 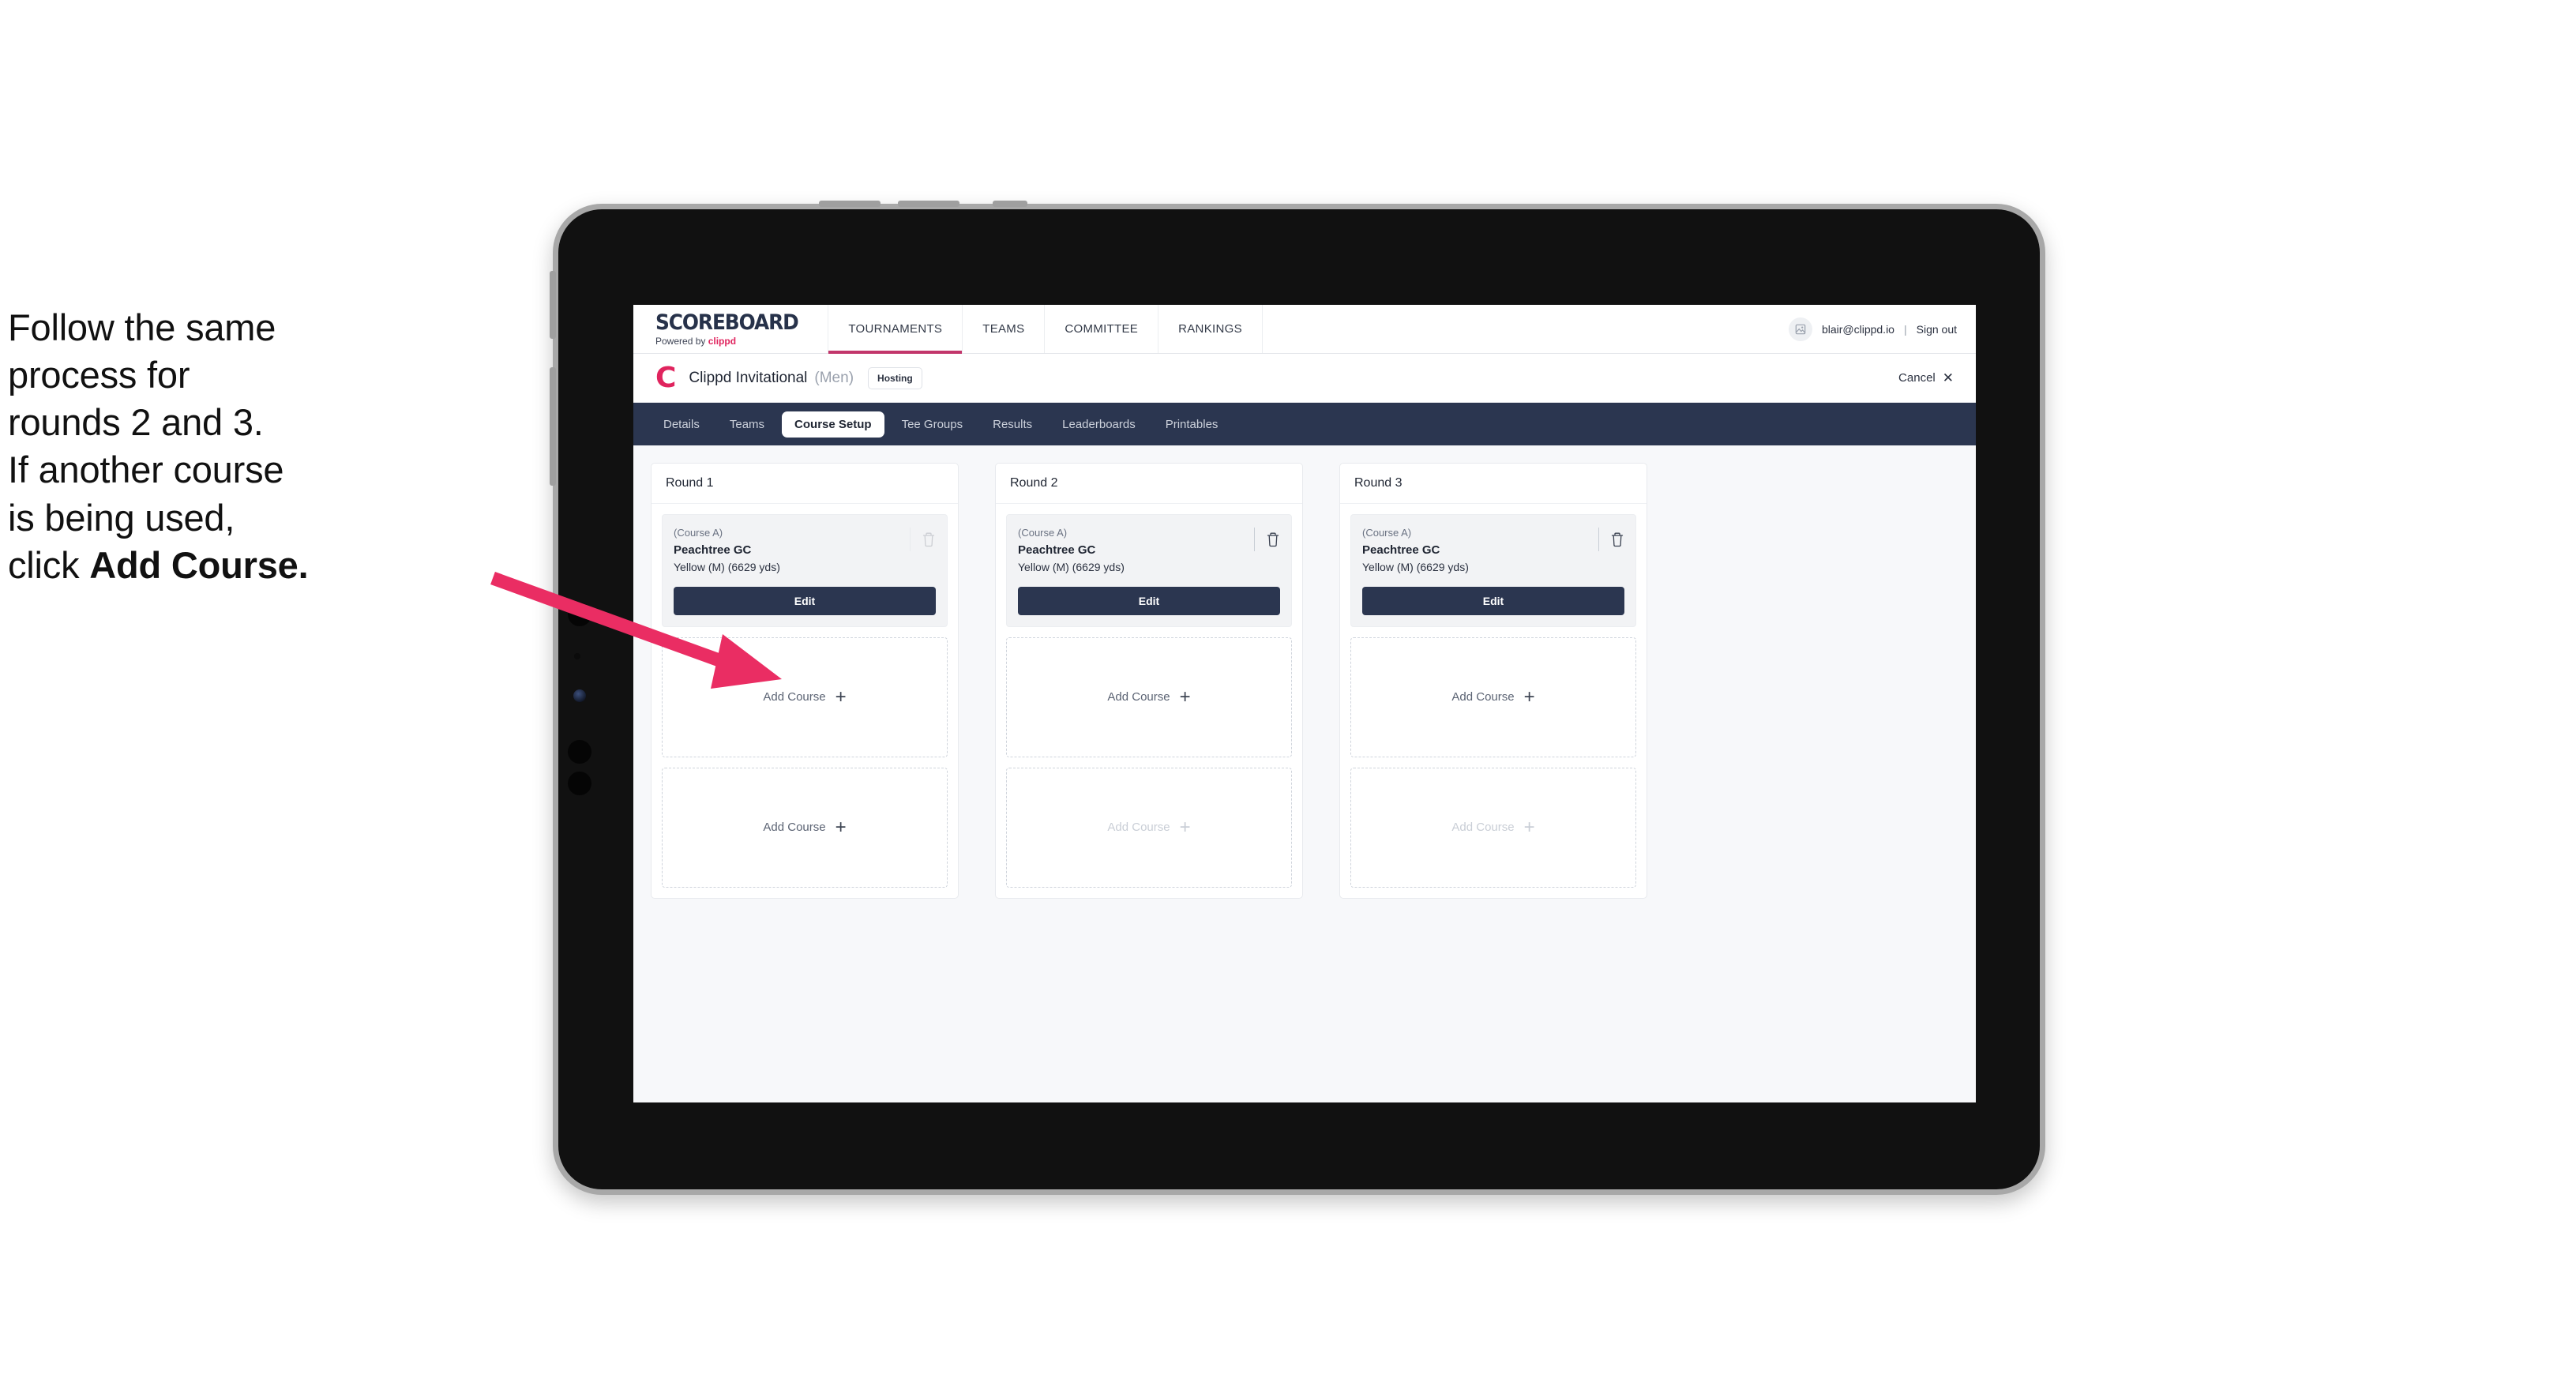 I want to click on brand-tagline: Powered by clippd, so click(x=732, y=341).